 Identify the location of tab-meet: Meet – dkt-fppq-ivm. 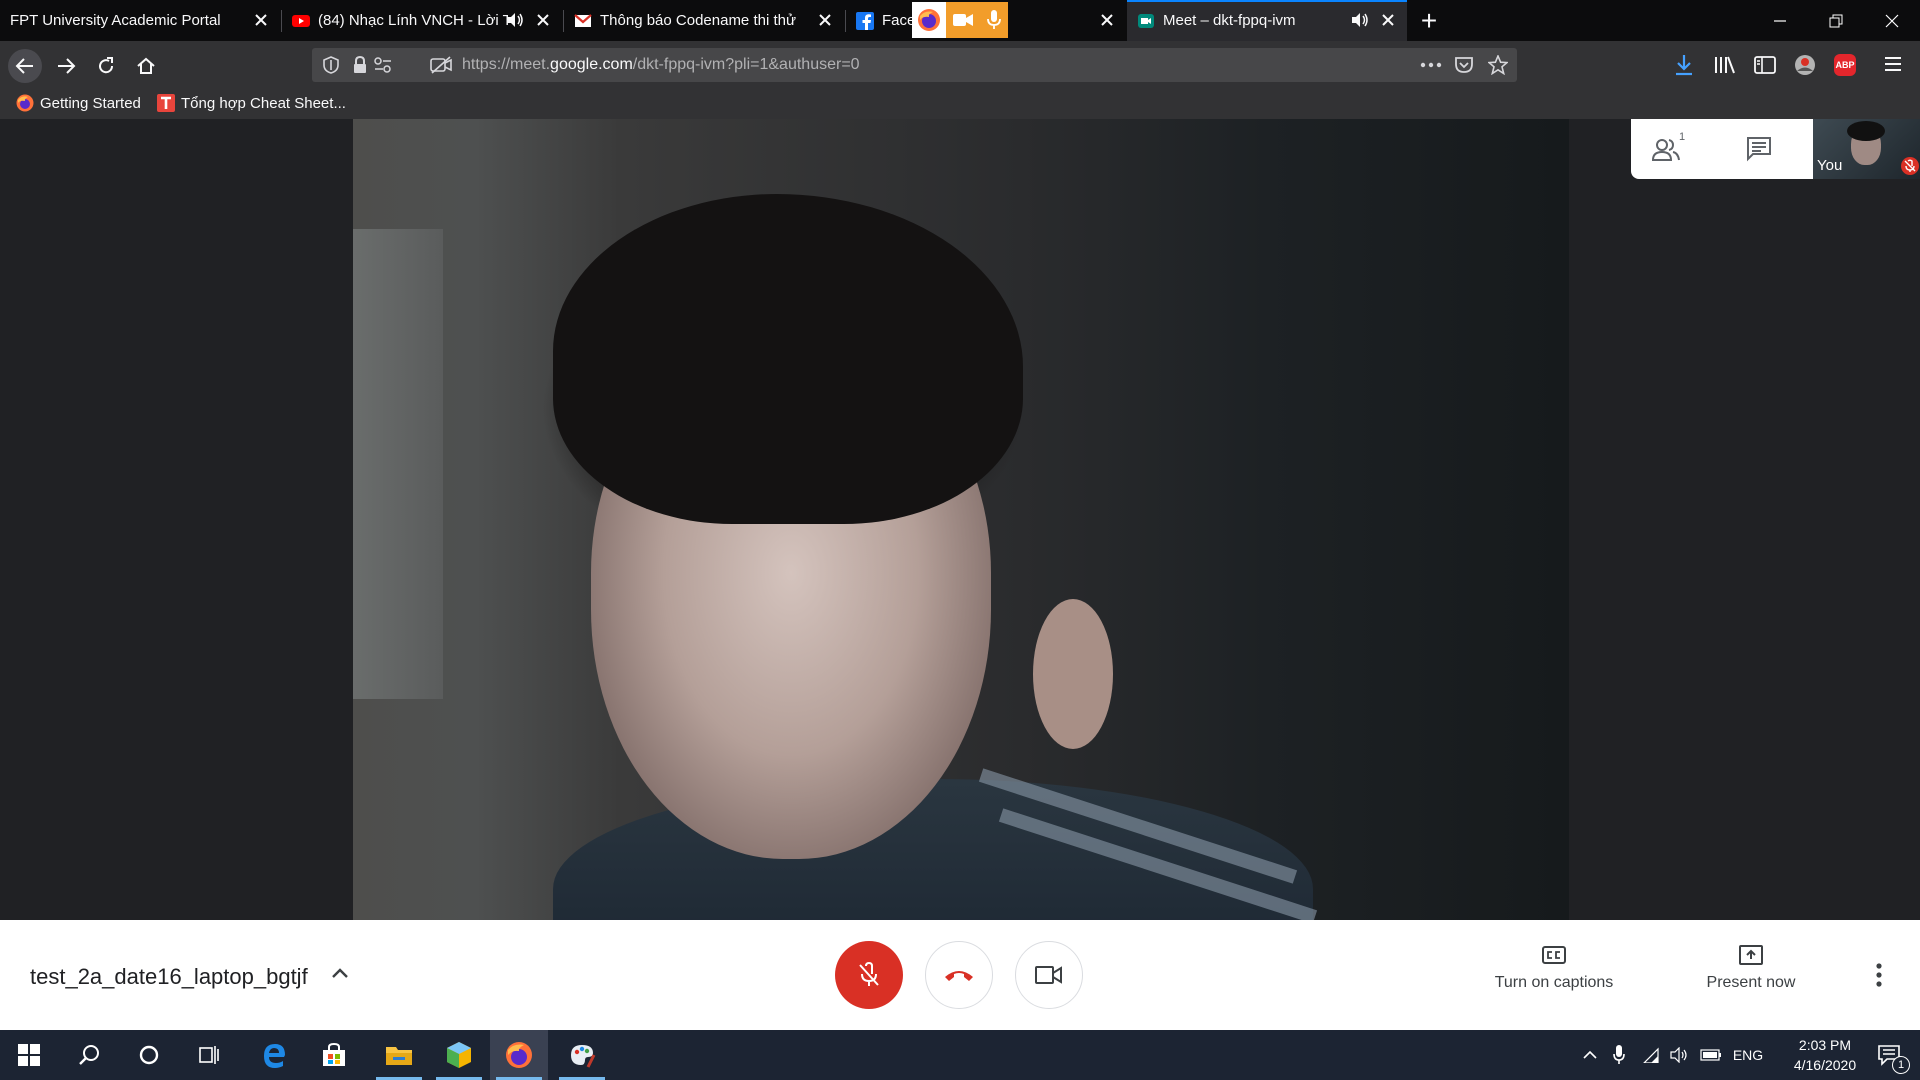
(1267, 20).